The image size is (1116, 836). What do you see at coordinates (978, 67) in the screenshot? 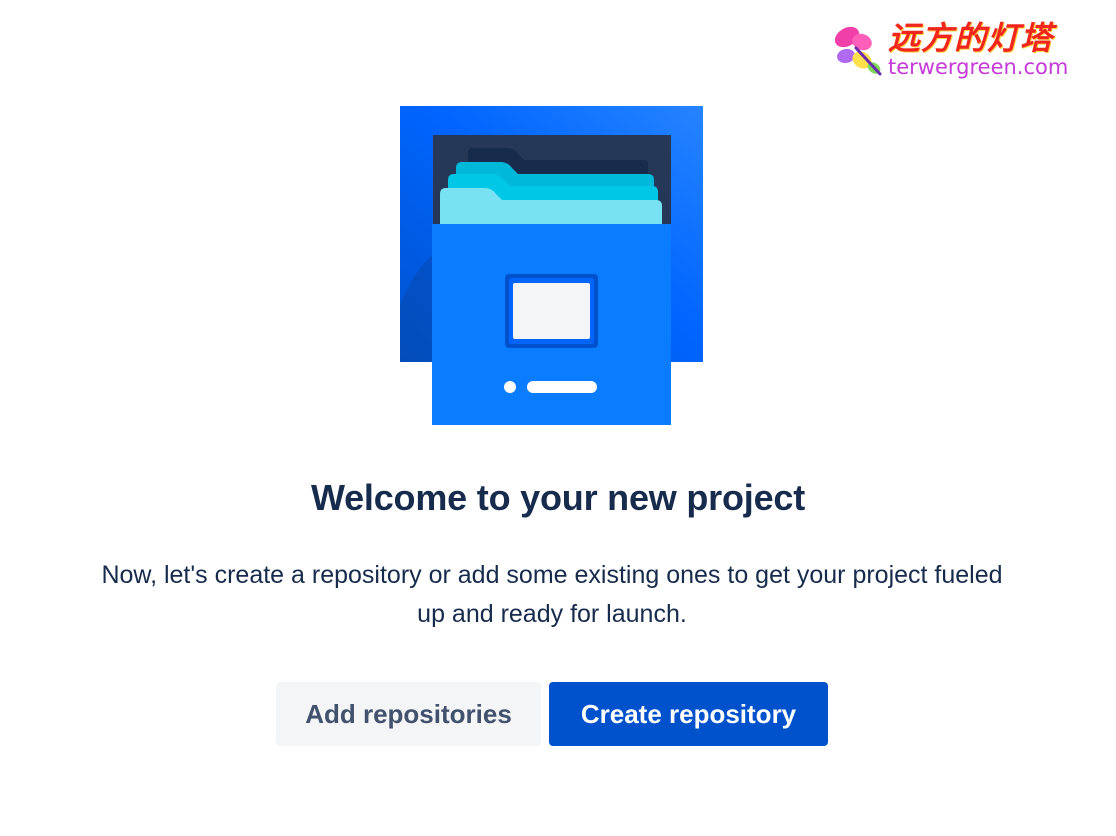
I see `watermark-url-text: terwergreen.com` at bounding box center [978, 67].